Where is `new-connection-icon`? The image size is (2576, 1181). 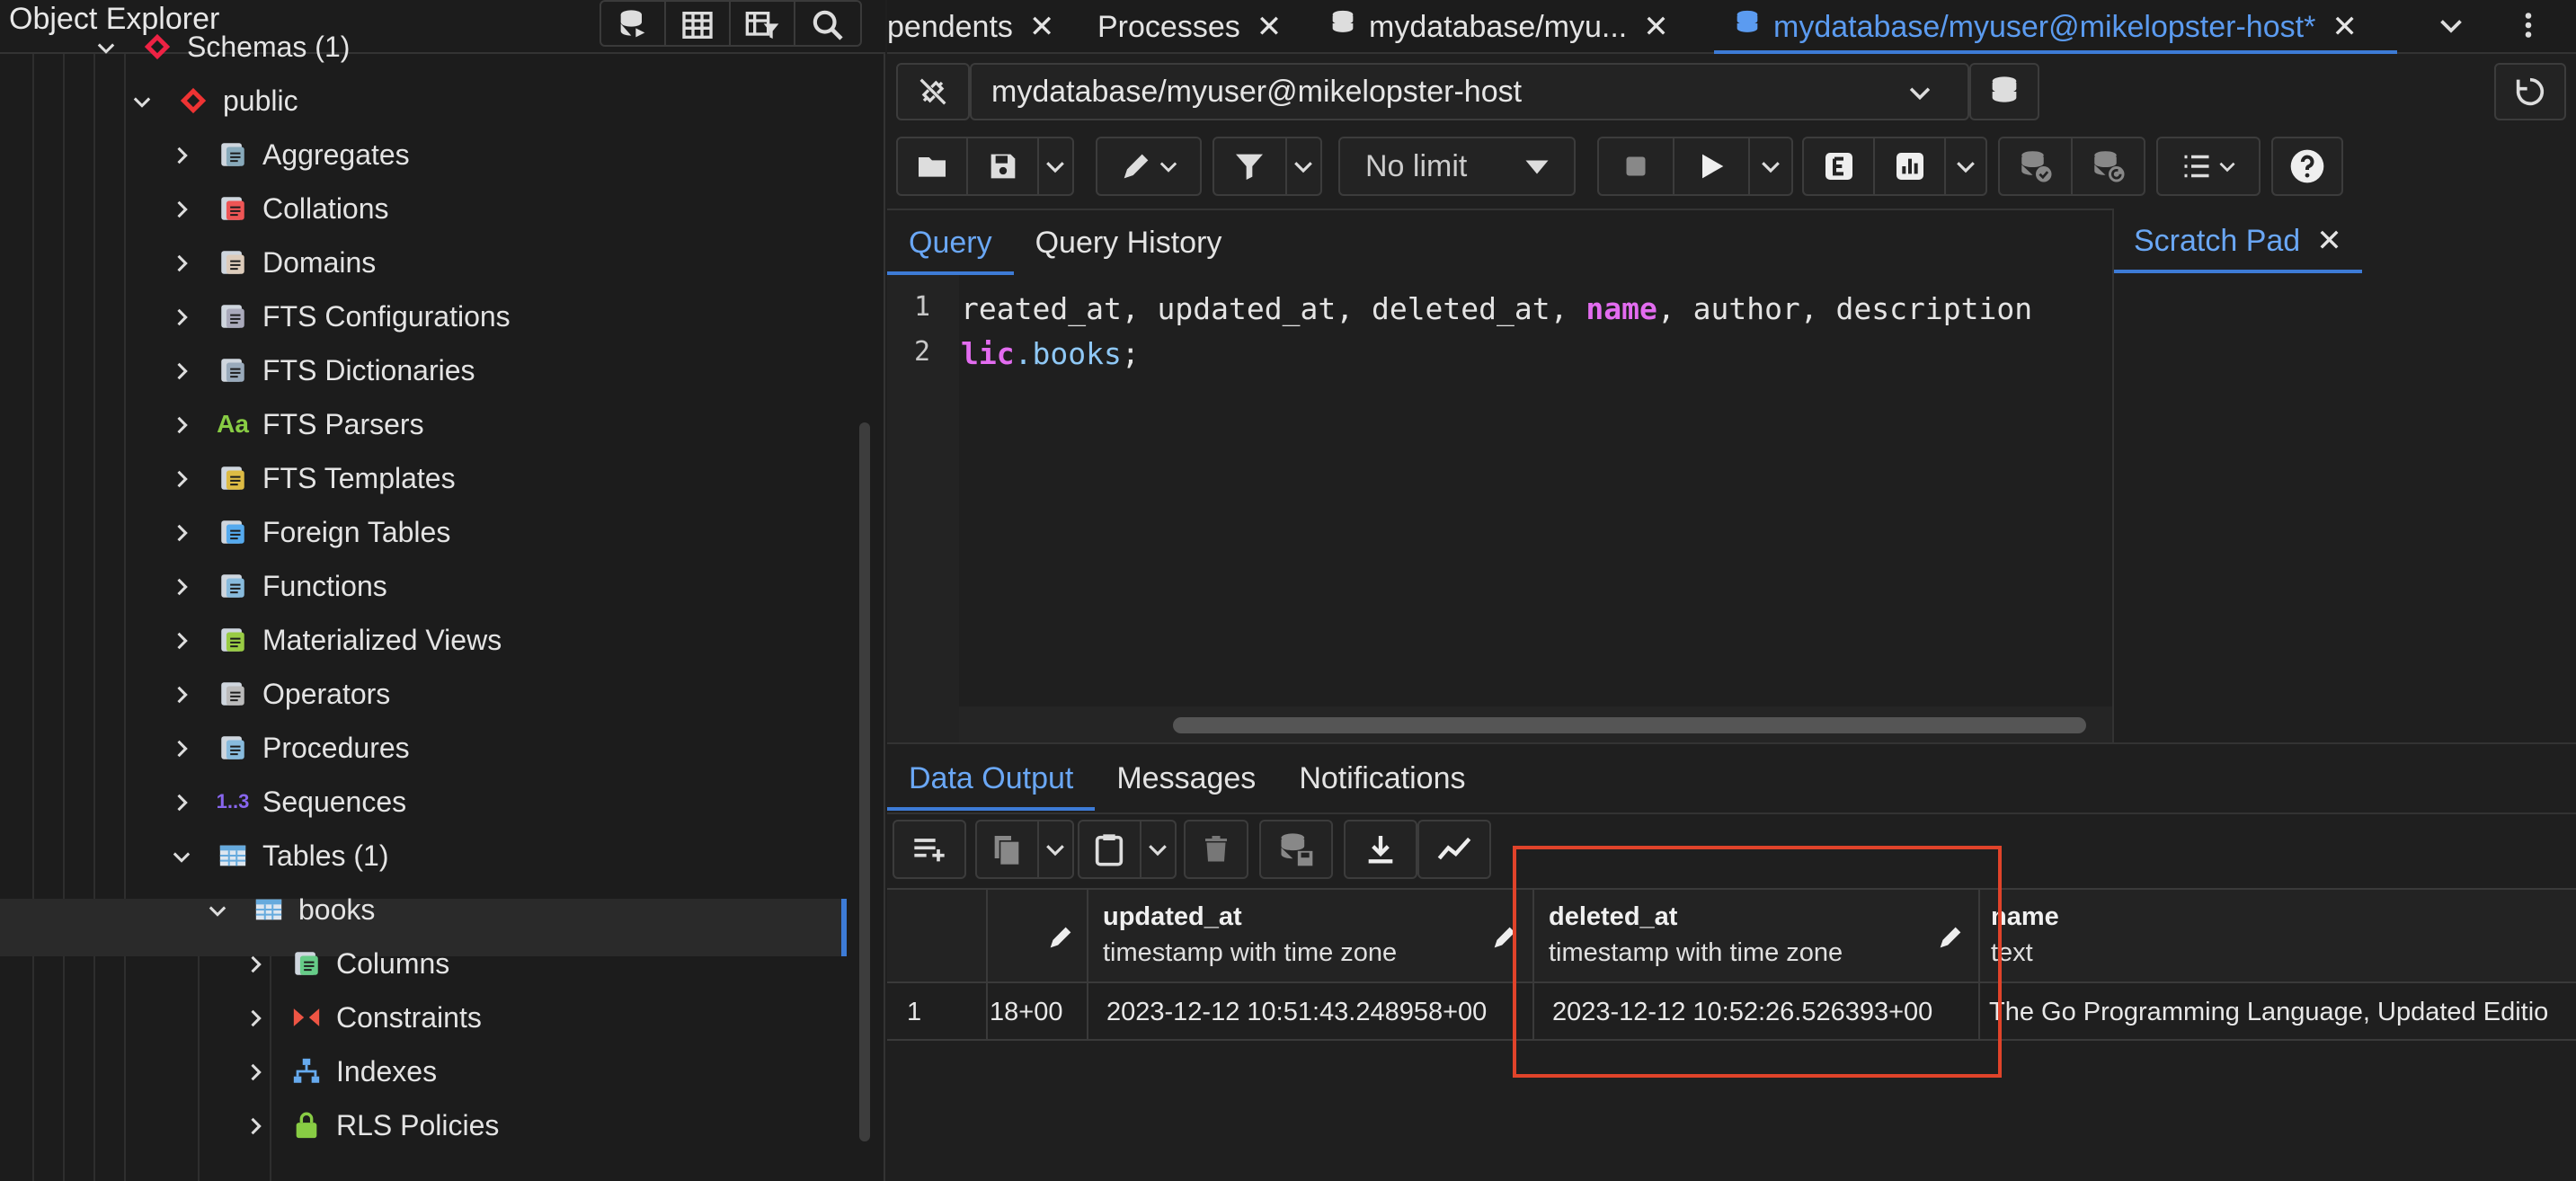 new-connection-icon is located at coordinates (2004, 91).